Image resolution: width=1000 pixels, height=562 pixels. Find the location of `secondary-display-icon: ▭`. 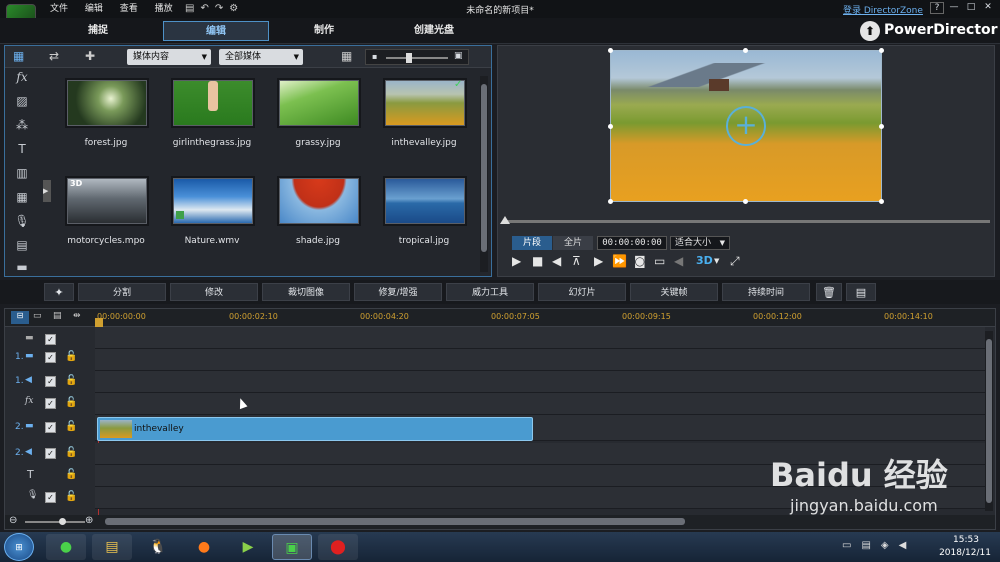

secondary-display-icon: ▭ is located at coordinates (659, 261).